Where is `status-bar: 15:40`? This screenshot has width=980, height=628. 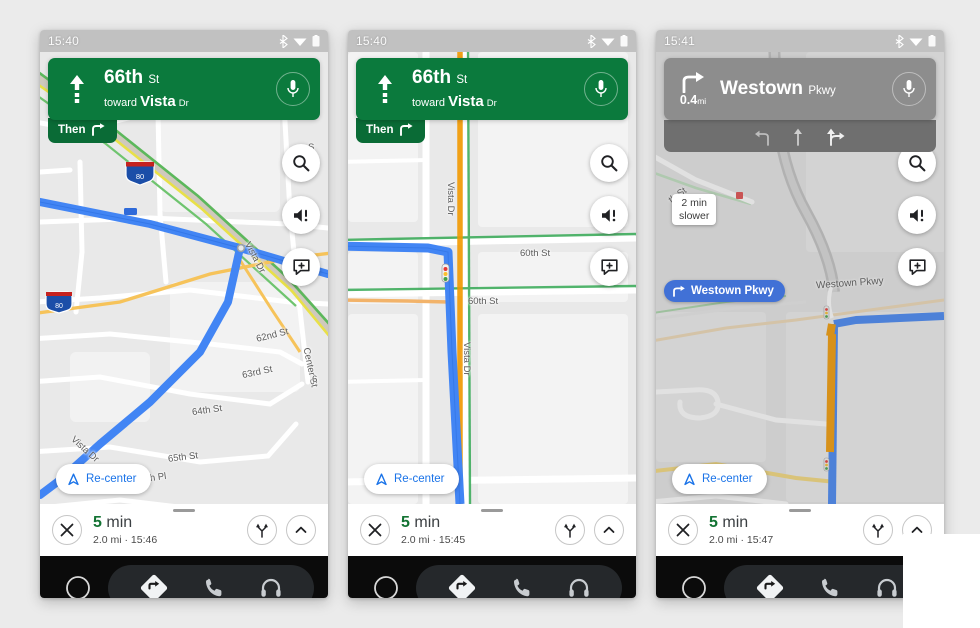
status-bar: 15:40 is located at coordinates (184, 41).